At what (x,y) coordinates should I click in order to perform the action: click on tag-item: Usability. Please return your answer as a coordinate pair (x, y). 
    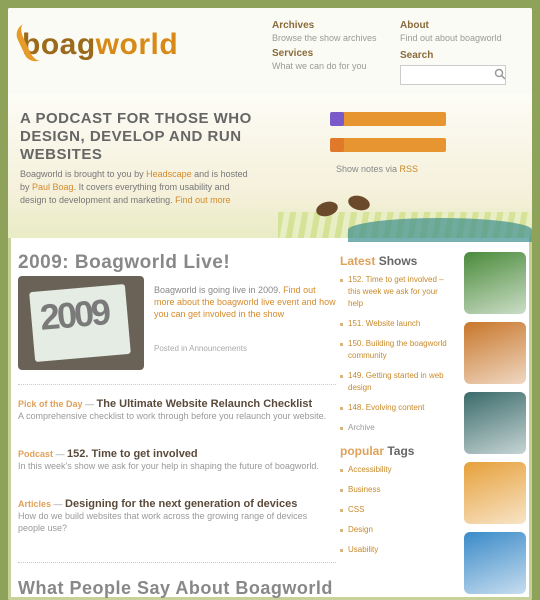
    Looking at the image, I should click on (395, 550).